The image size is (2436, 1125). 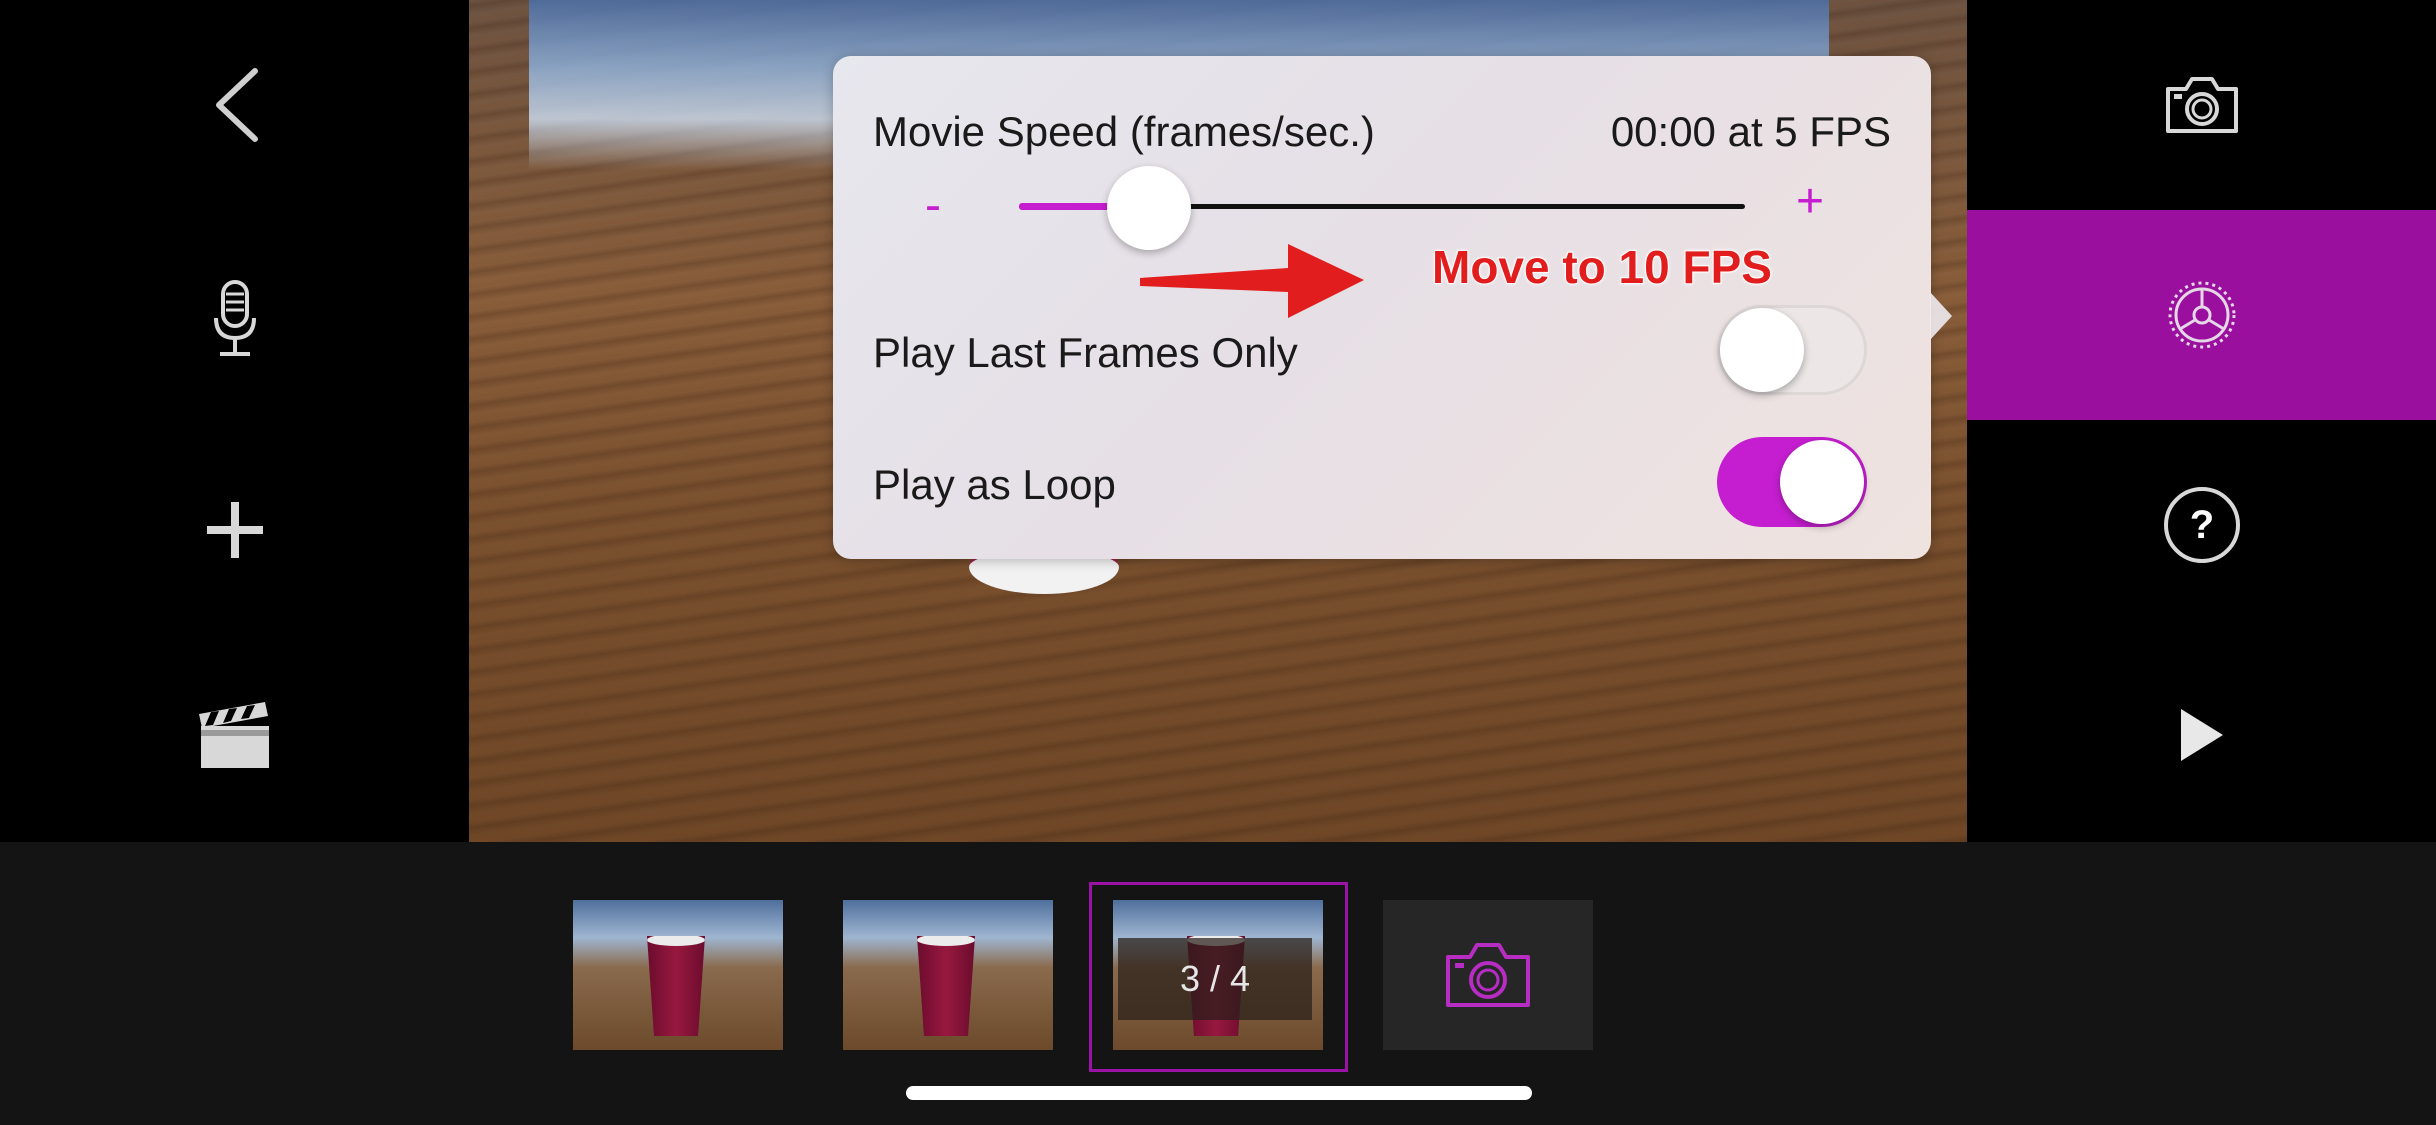 What do you see at coordinates (2201, 421) in the screenshot?
I see `right-toolbar: ?` at bounding box center [2201, 421].